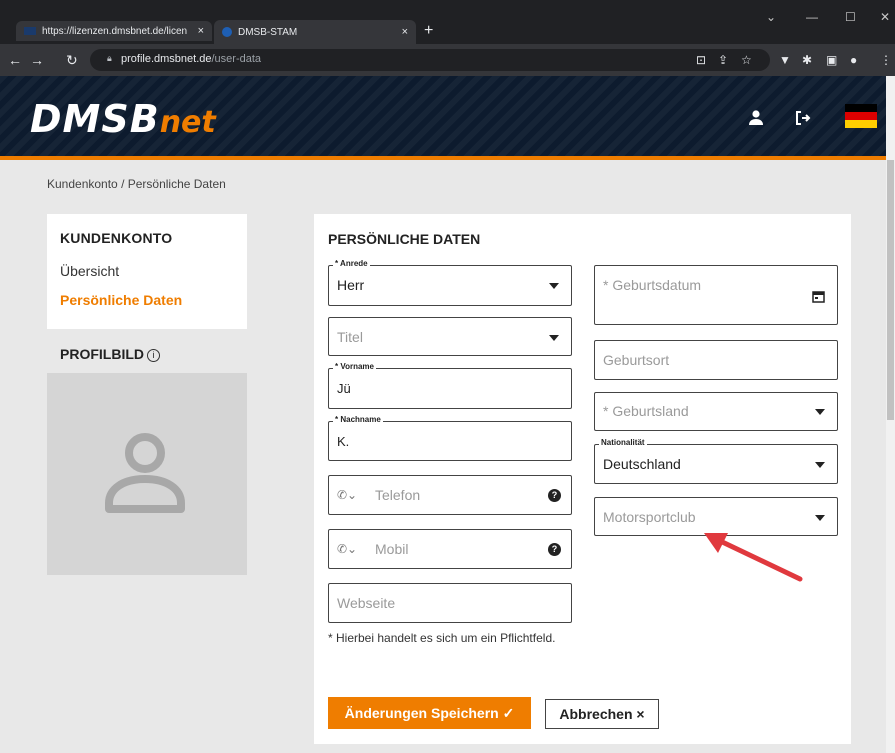 The width and height of the screenshot is (895, 753). Describe the element at coordinates (450, 385) in the screenshot. I see `vorname-field: * Vorname Jü` at that location.